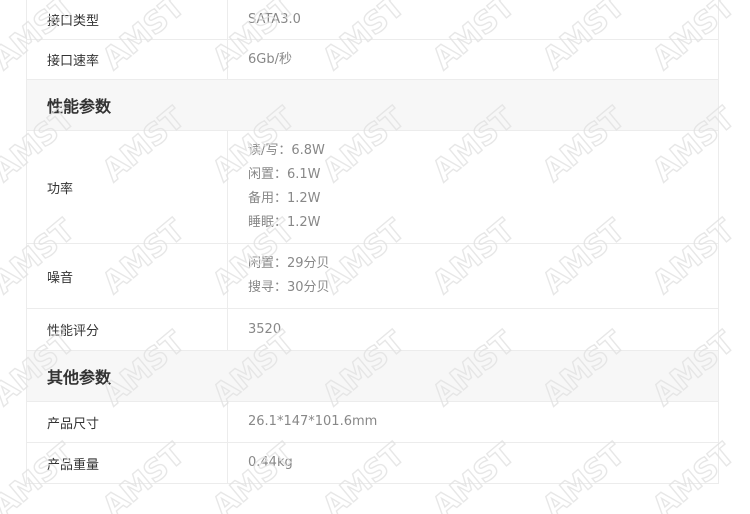  What do you see at coordinates (473, 59) in the screenshot?
I see `spec-value: 6Gb/秒` at bounding box center [473, 59].